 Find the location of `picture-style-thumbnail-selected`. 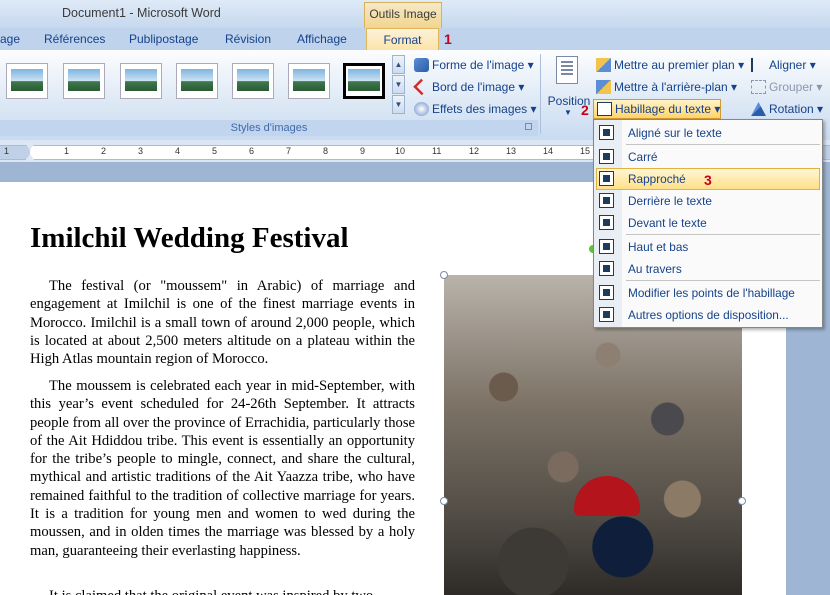

picture-style-thumbnail-selected is located at coordinates (364, 81).